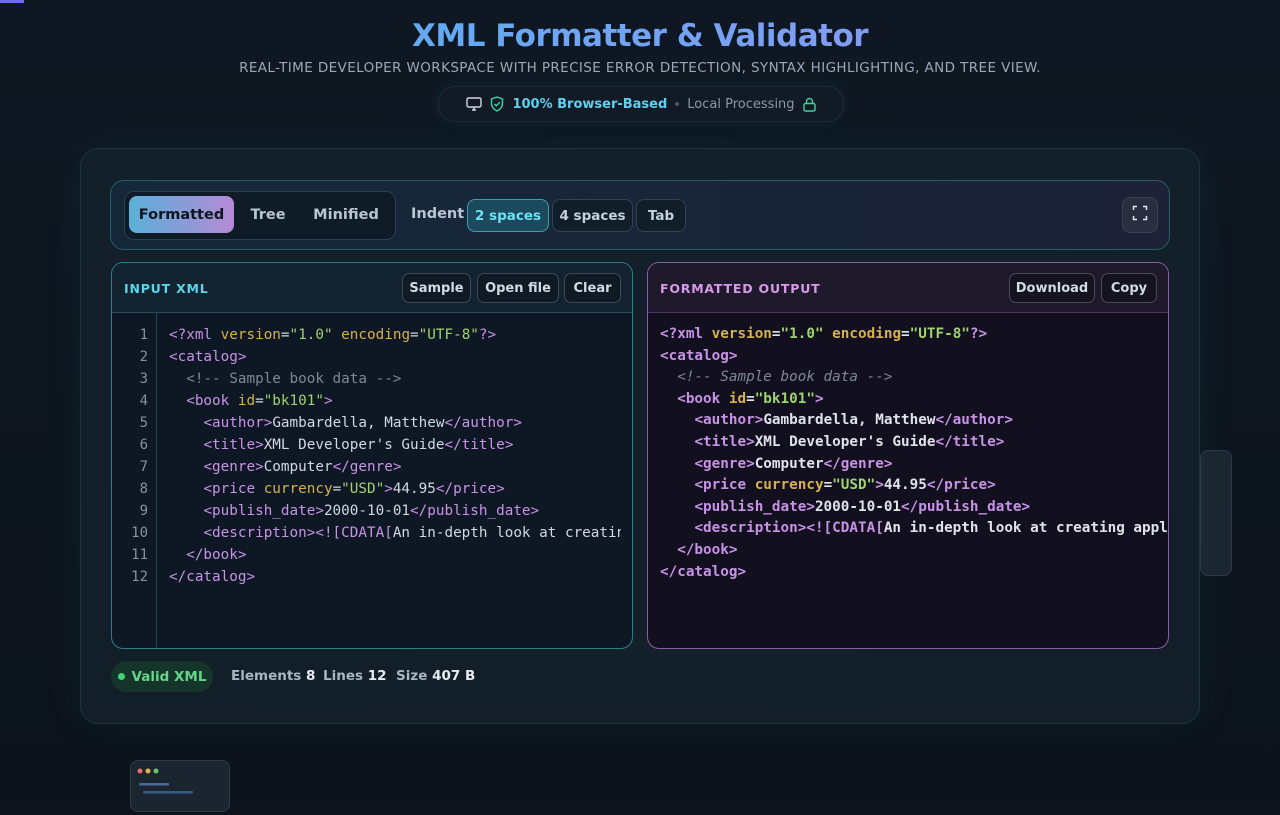 The height and width of the screenshot is (815, 1280). What do you see at coordinates (845, 485) in the screenshot?
I see `output-code-line: <price currency="USD">44.95</price>` at bounding box center [845, 485].